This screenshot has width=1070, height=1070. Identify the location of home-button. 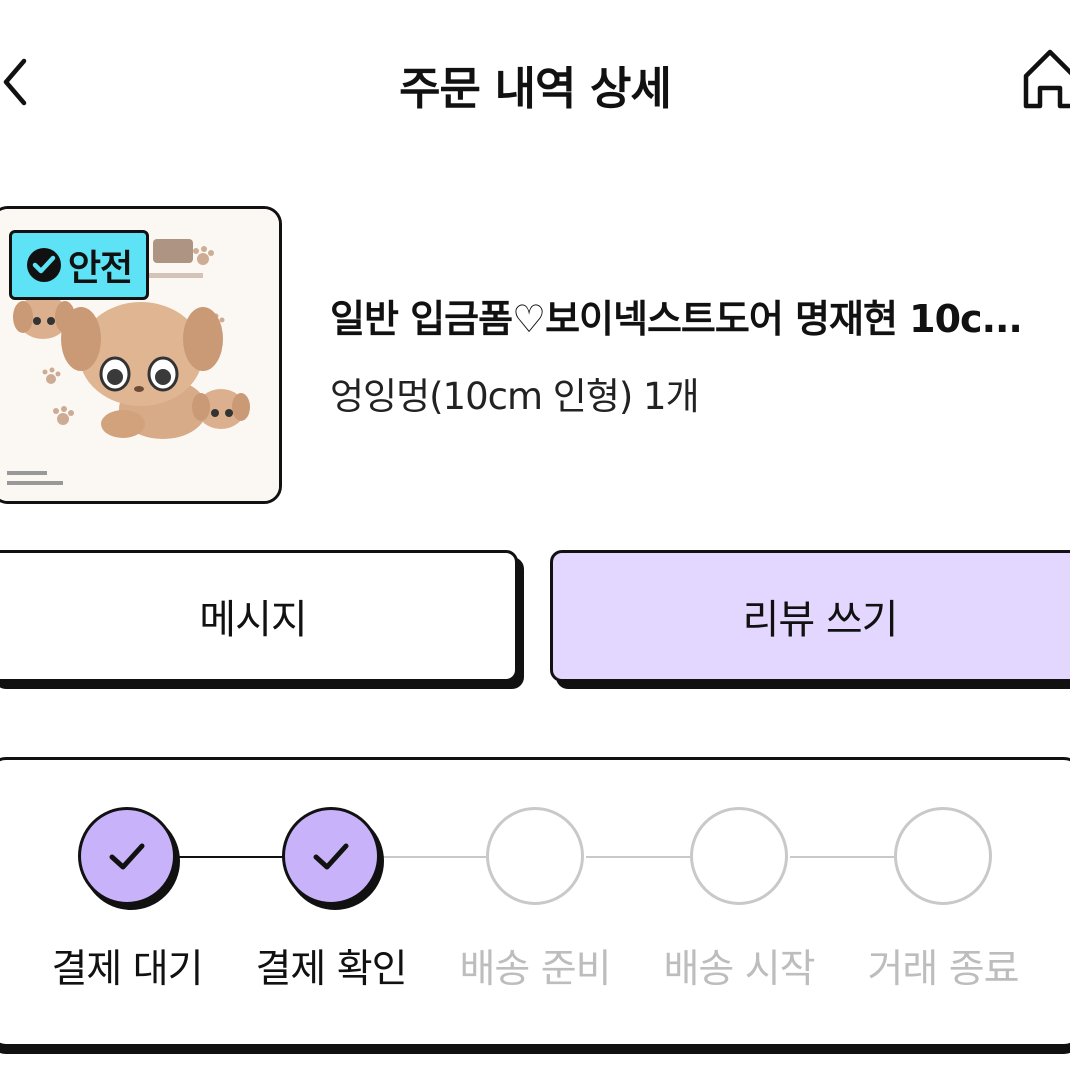
(1045, 79).